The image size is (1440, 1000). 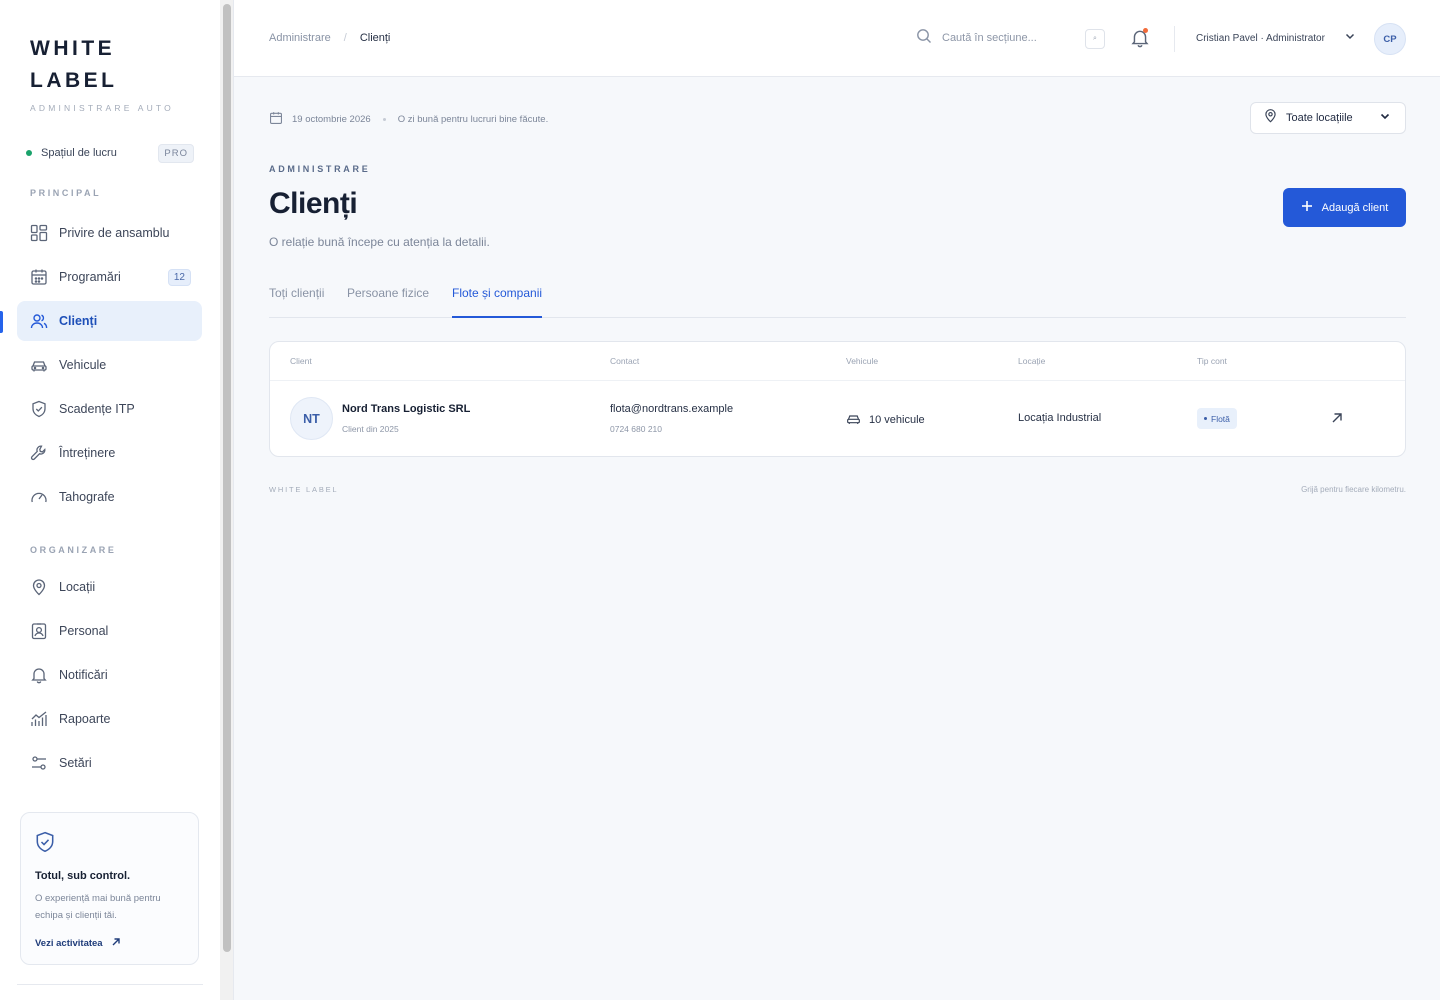 I want to click on column-header-location: Locație, so click(x=1032, y=361).